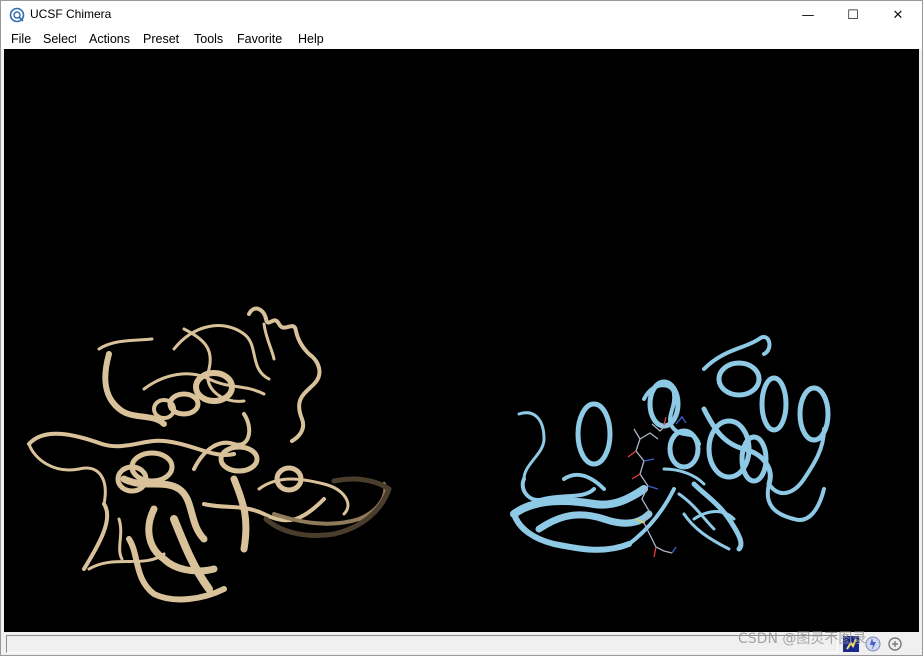  I want to click on title-bar: UCSF Chimera — ☐ ✕, so click(461, 15).